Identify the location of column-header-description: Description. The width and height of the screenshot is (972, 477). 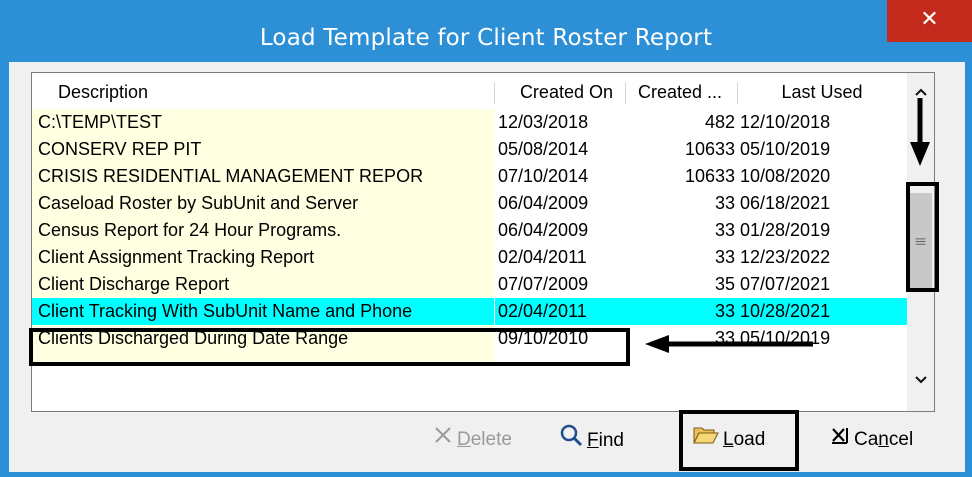
(263, 92).